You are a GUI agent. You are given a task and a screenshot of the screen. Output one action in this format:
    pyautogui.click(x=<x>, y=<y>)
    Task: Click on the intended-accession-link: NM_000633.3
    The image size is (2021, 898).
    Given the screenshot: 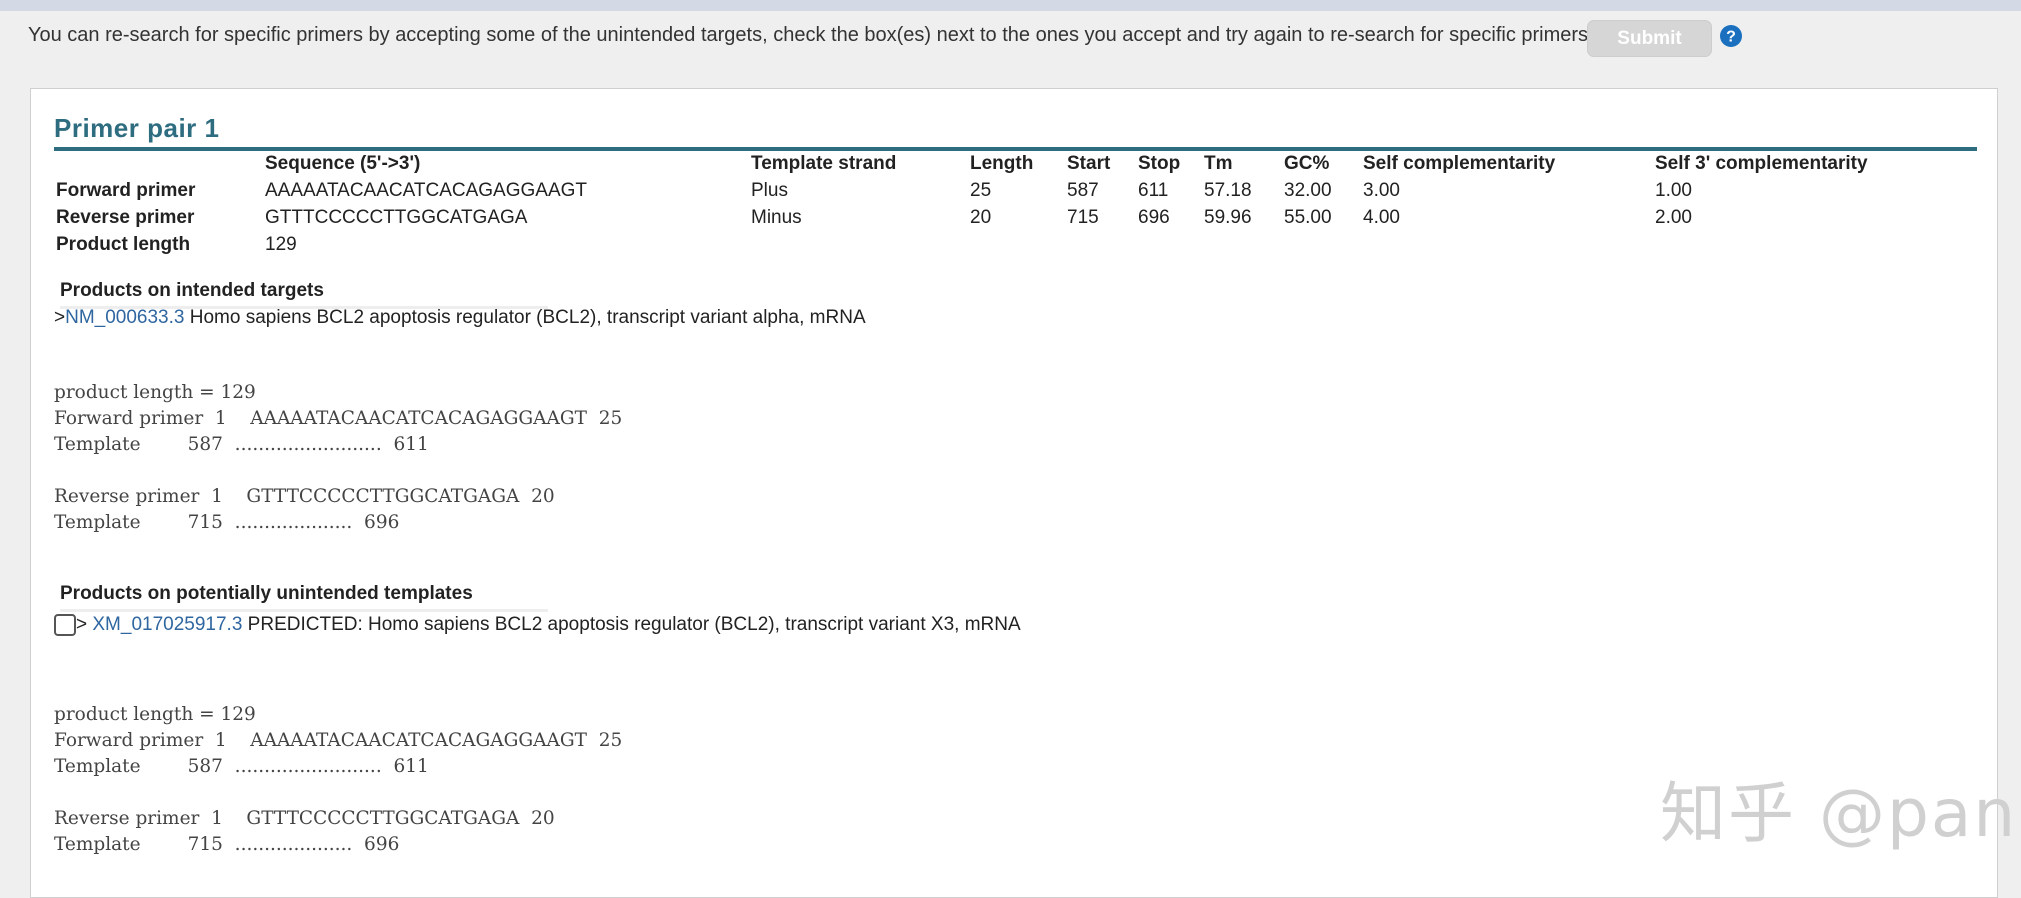 What is the action you would take?
    pyautogui.click(x=124, y=317)
    